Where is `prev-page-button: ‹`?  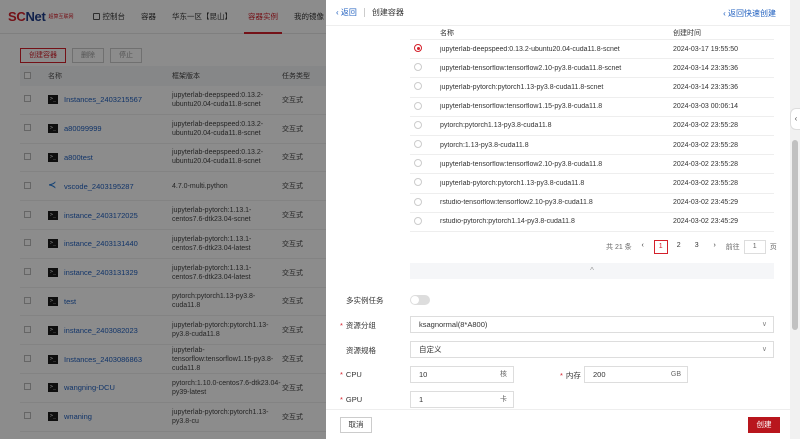
prev-page-button: ‹ is located at coordinates (642, 247).